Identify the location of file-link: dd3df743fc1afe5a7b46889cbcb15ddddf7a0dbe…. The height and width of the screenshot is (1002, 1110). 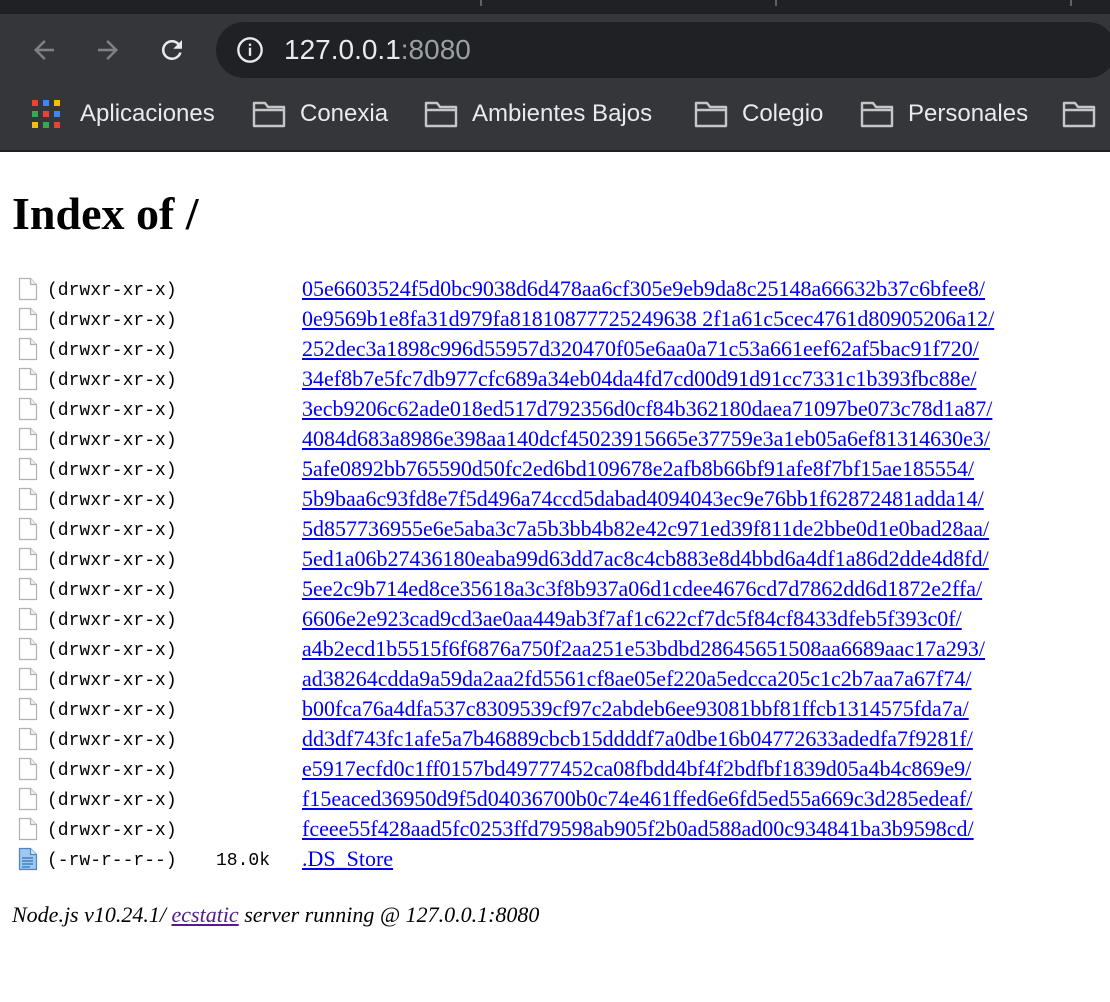
(637, 739).